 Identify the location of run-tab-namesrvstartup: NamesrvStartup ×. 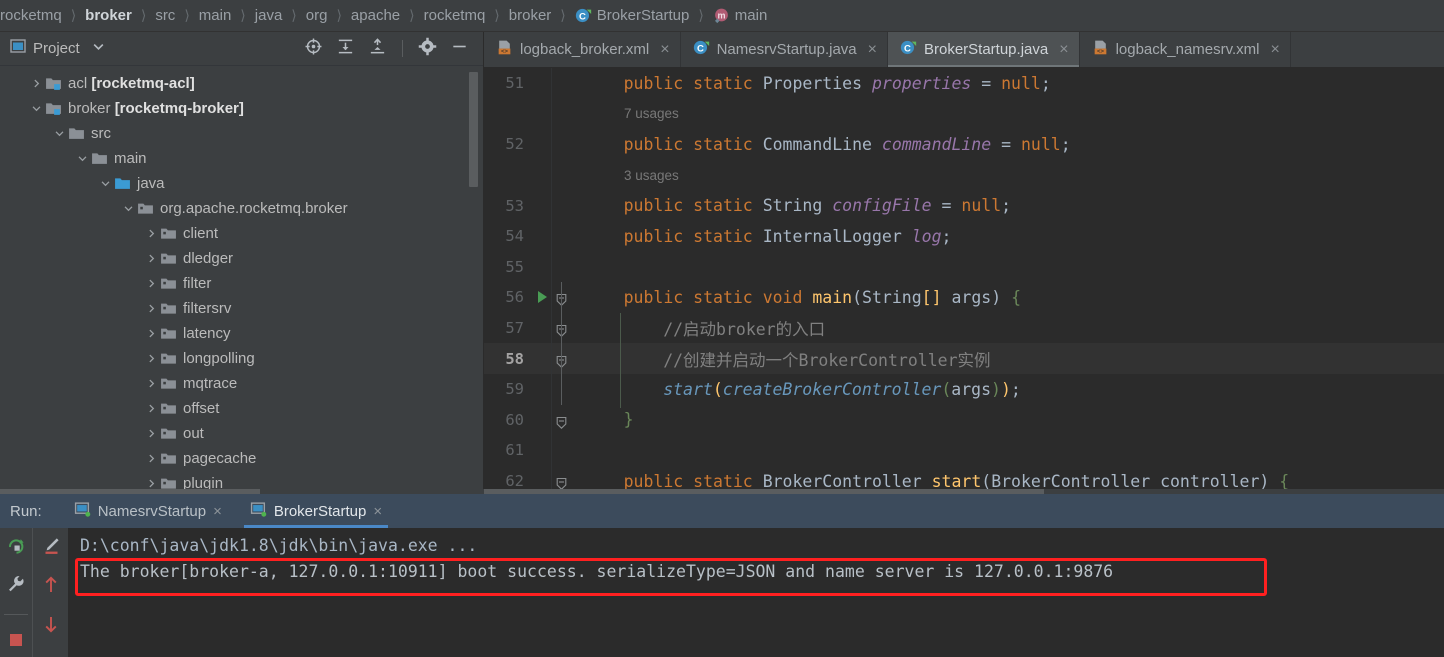
(148, 511).